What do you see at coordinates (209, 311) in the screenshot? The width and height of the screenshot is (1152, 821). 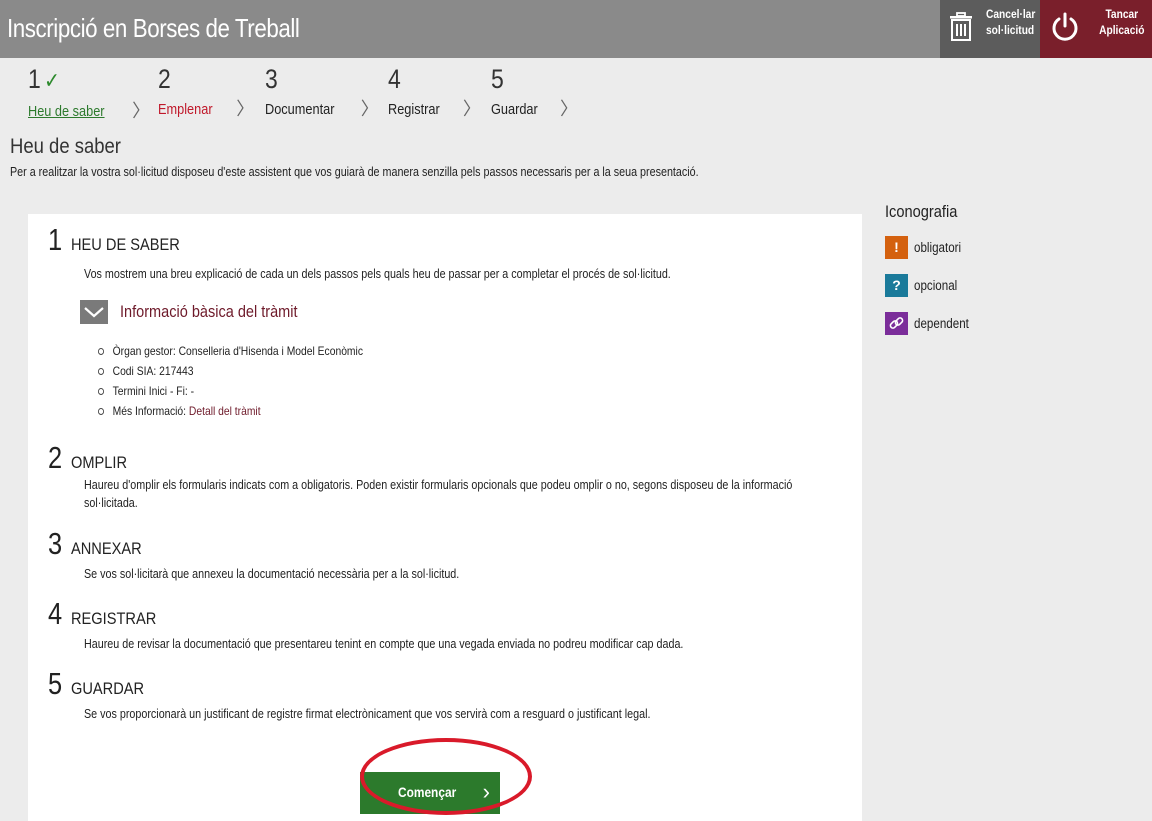 I see `basic-info-label: Informació bàsica del tràmit` at bounding box center [209, 311].